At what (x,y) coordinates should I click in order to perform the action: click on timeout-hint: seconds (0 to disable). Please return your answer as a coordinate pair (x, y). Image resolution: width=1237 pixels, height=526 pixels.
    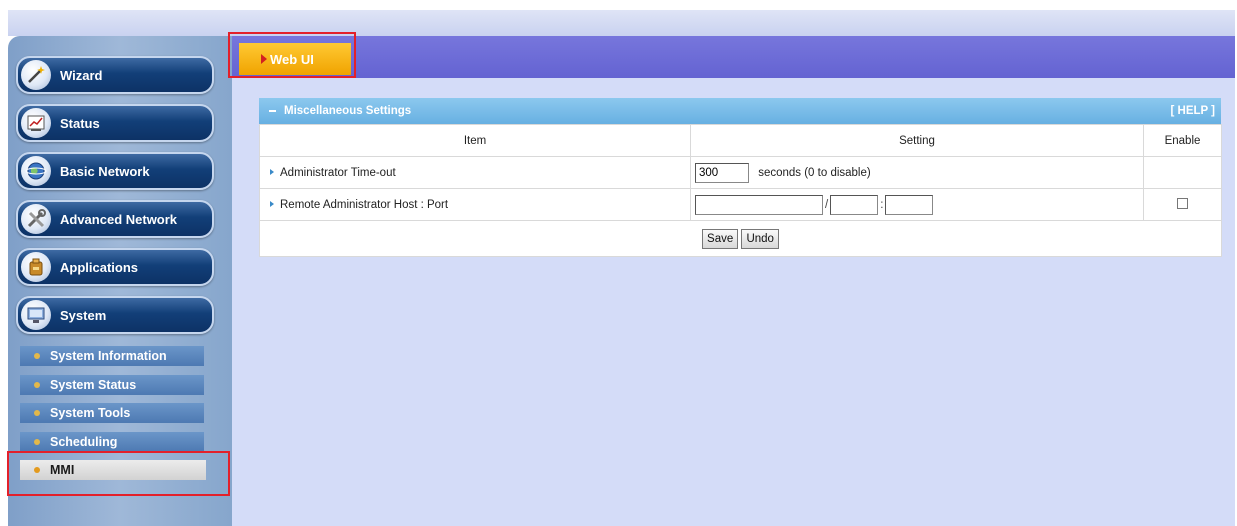
    Looking at the image, I should click on (814, 172).